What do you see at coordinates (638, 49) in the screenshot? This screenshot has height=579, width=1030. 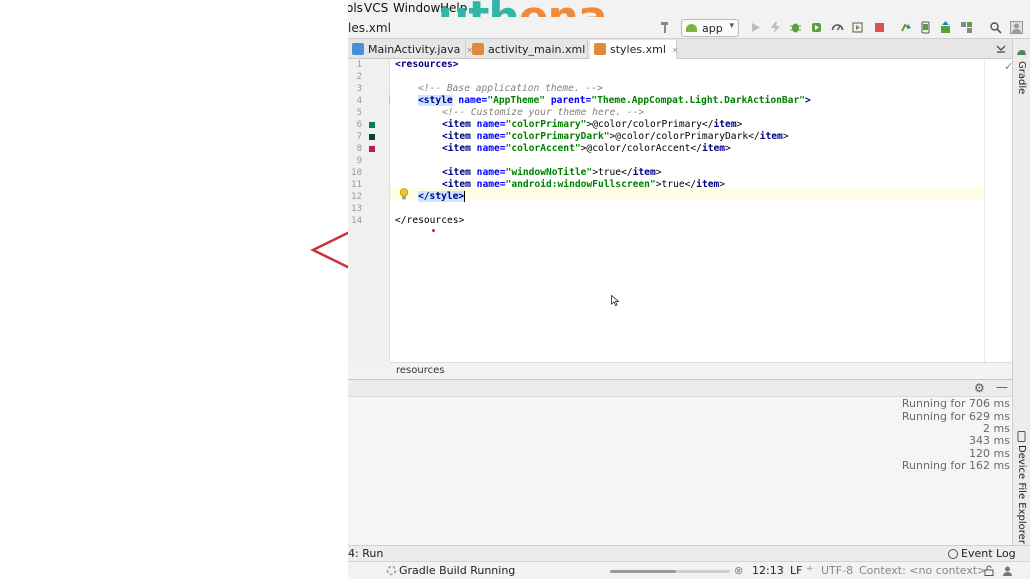 I see `tab-label: styles.xml` at bounding box center [638, 49].